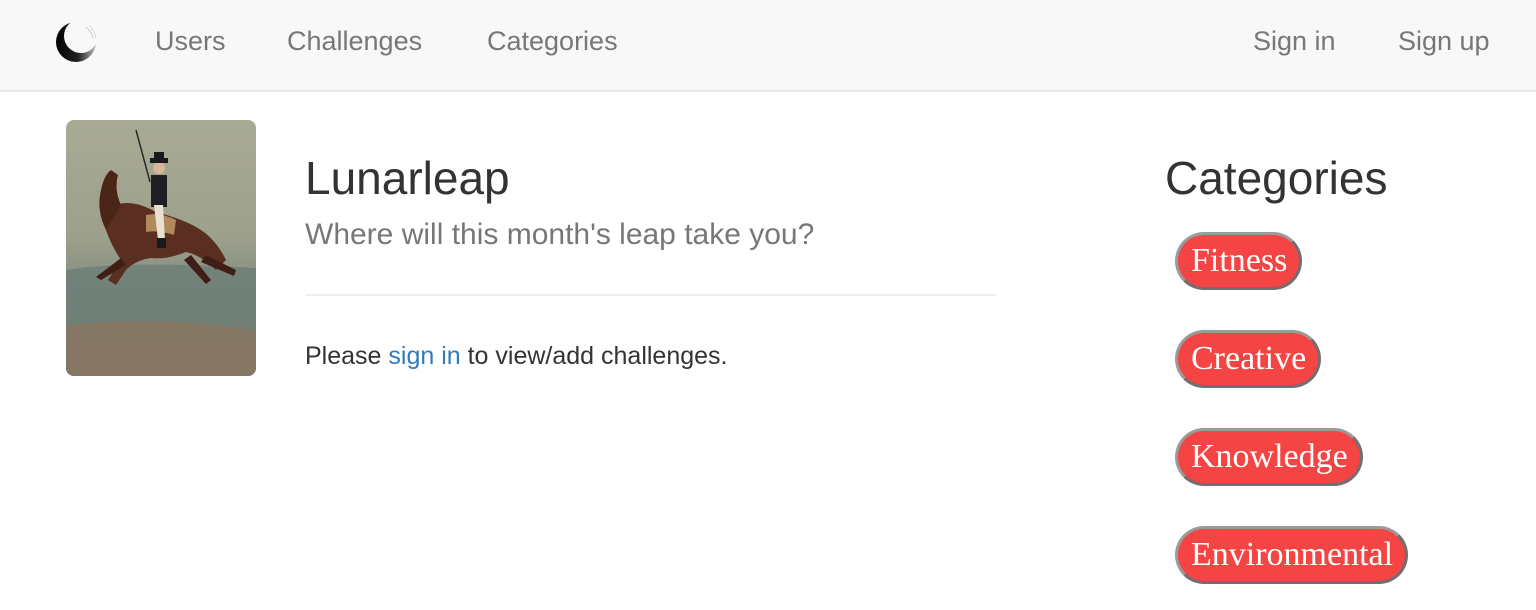 This screenshot has height=610, width=1536. Describe the element at coordinates (190, 41) in the screenshot. I see `nav-link-users: Users` at that location.